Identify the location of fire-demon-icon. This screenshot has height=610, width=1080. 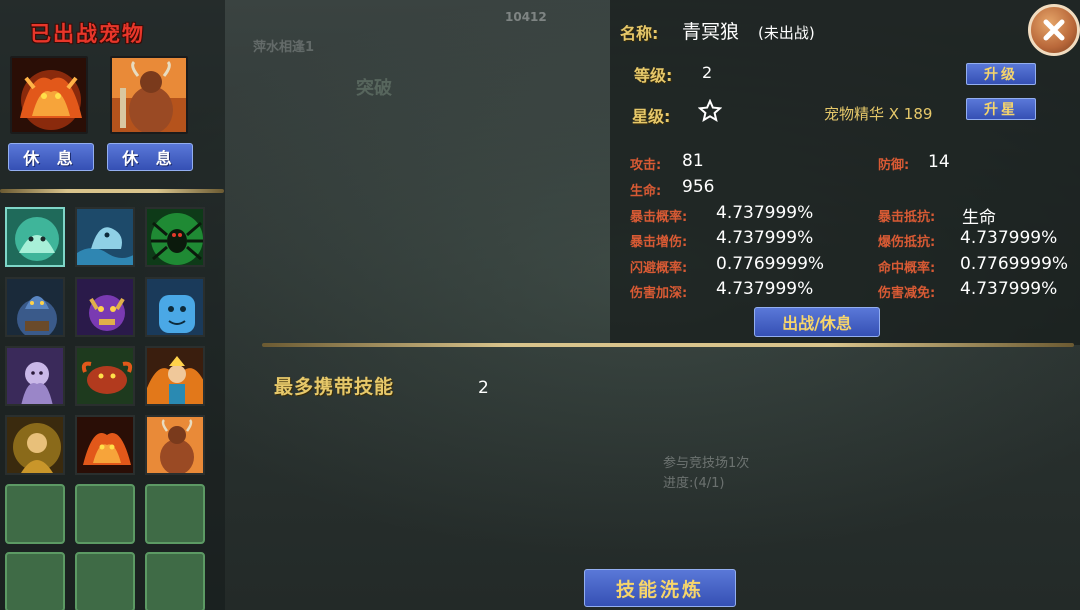
(49, 95).